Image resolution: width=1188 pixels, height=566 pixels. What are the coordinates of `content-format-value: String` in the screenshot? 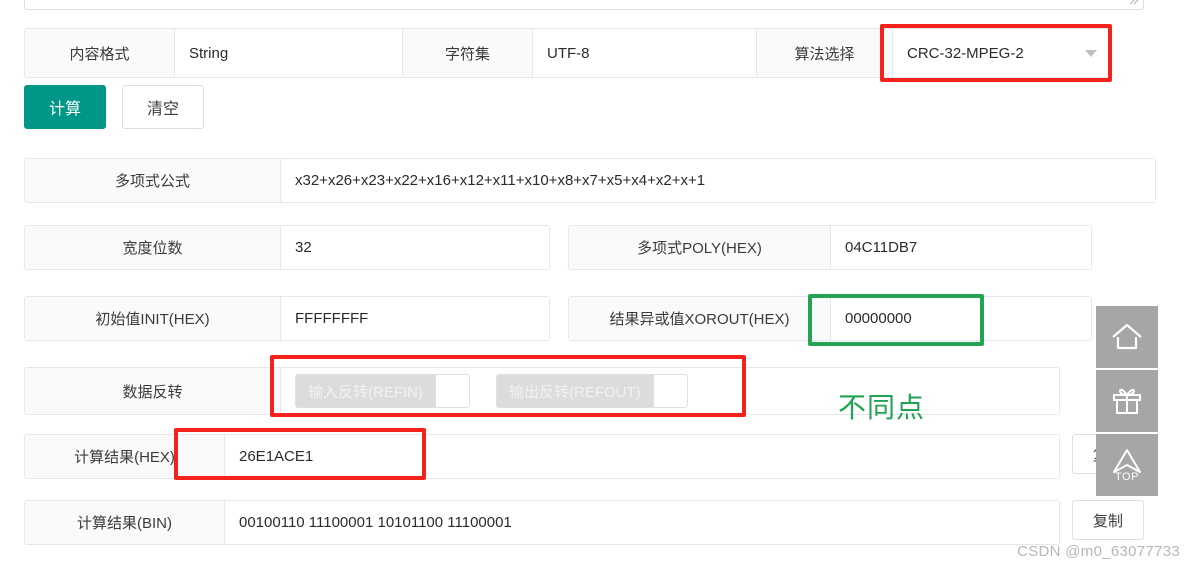 It's located at (209, 53).